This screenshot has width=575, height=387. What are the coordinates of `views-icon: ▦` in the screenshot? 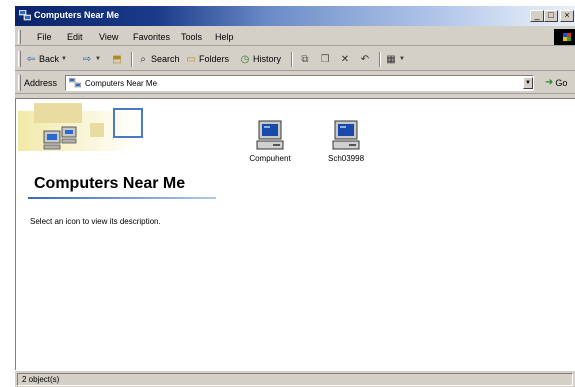 It's located at (391, 59).